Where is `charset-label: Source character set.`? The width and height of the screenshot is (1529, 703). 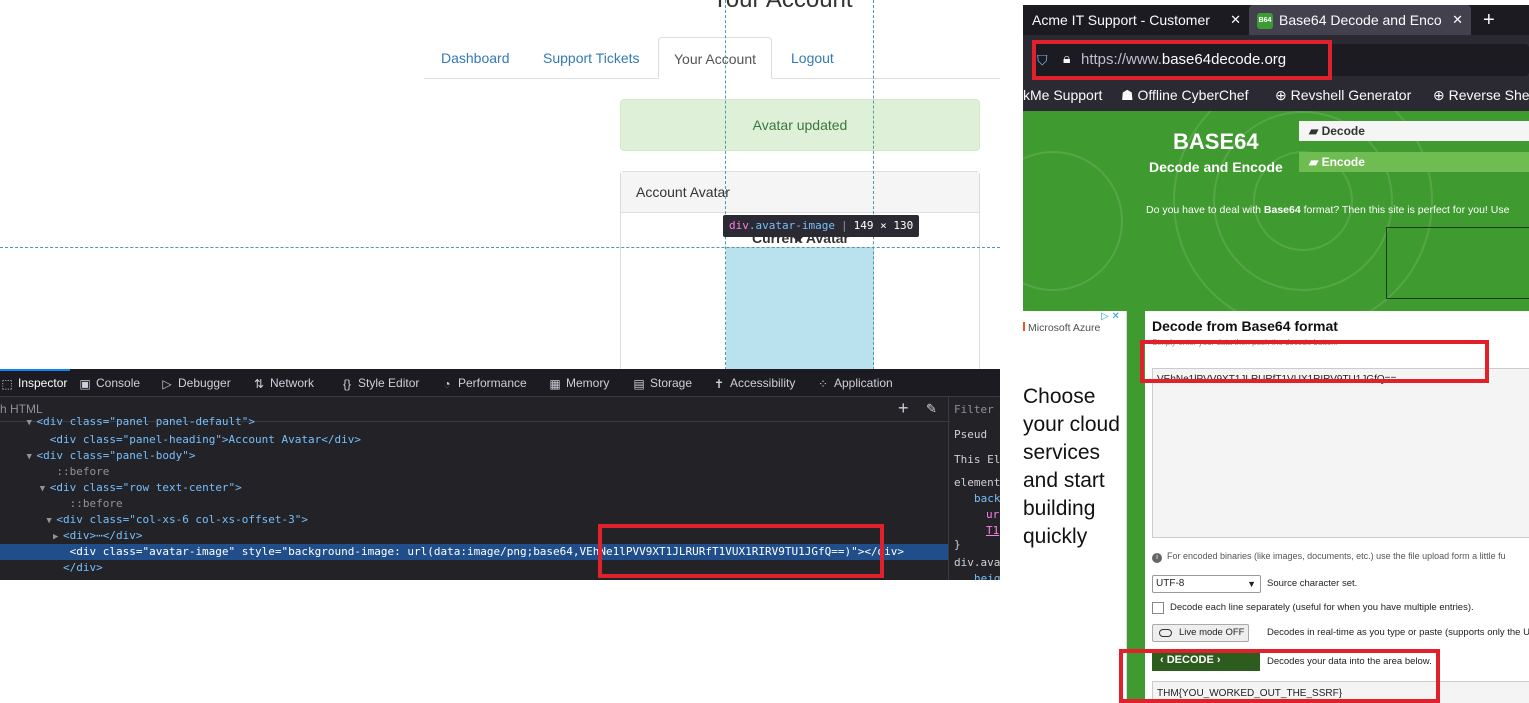
charset-label: Source character set. is located at coordinates (1312, 583).